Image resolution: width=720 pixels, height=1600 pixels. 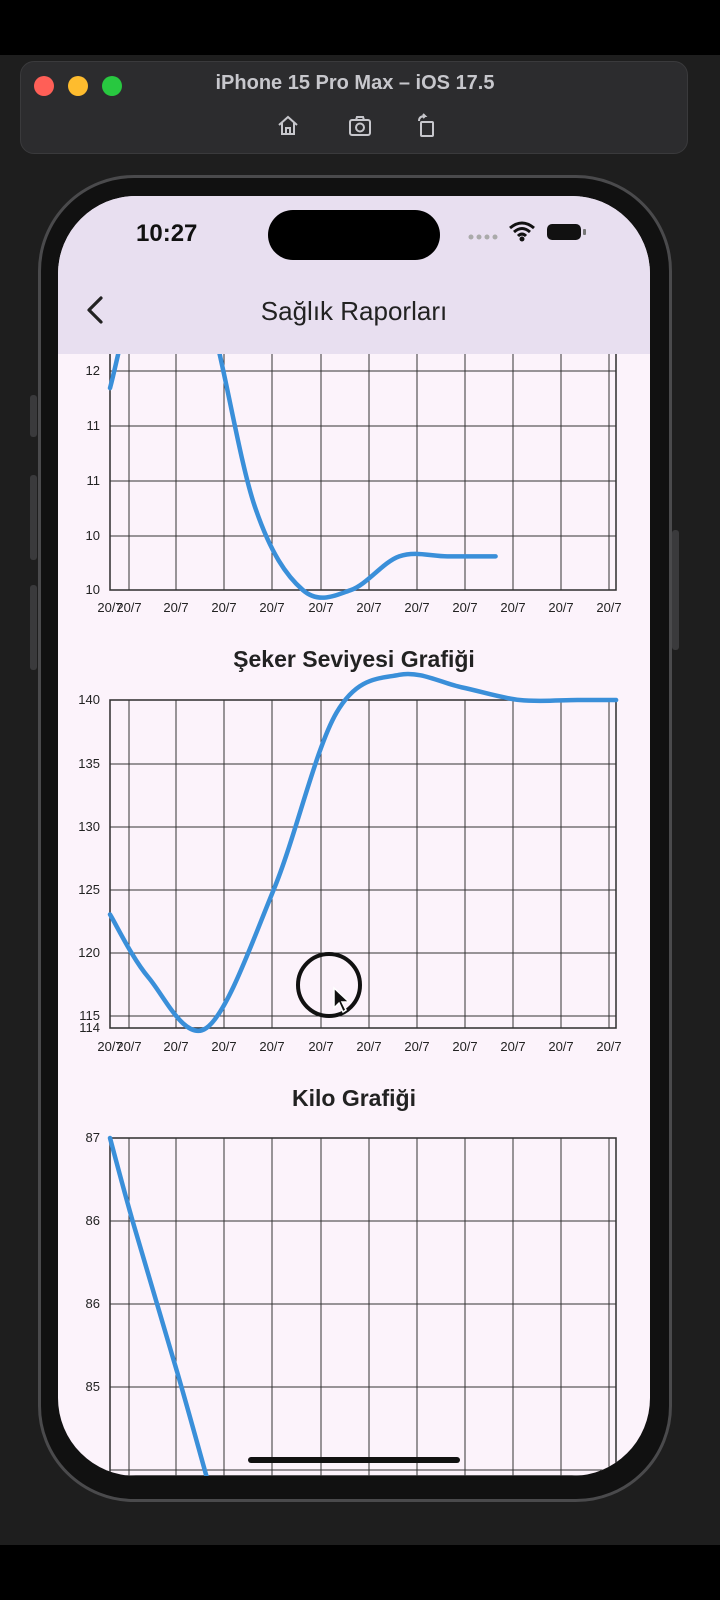 What do you see at coordinates (288, 126) in the screenshot?
I see `home-icon` at bounding box center [288, 126].